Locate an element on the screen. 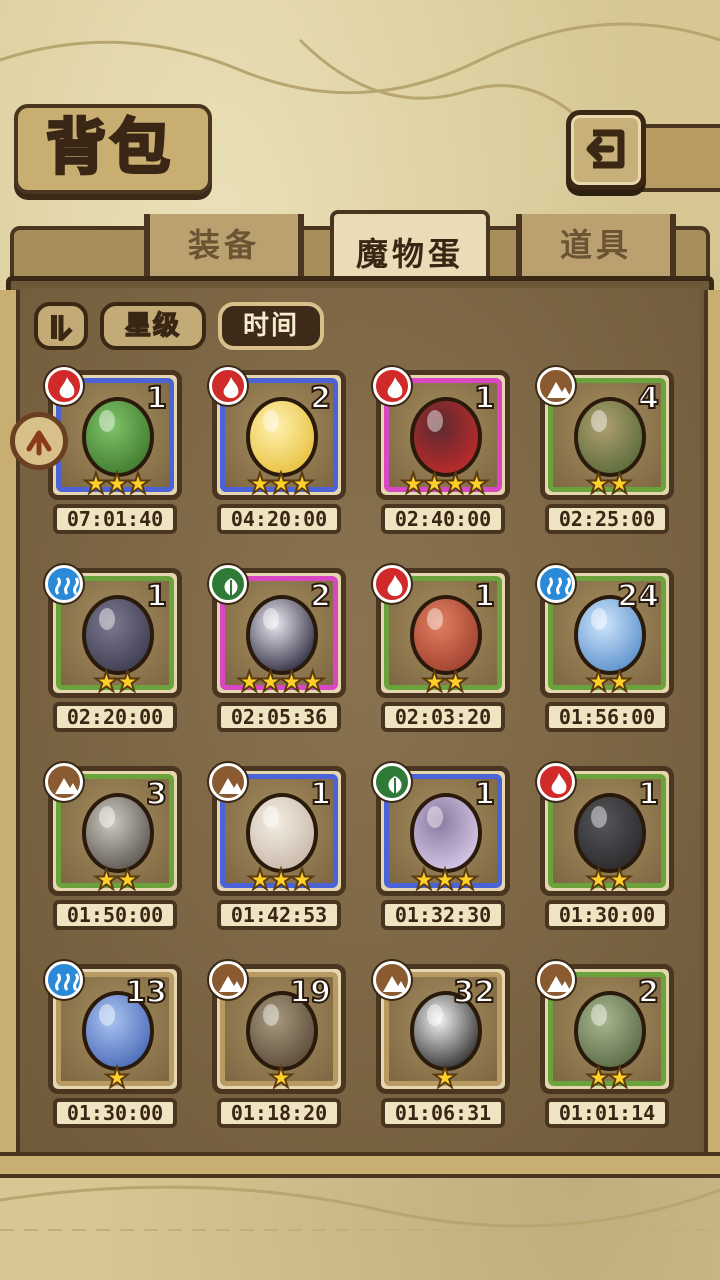 Image resolution: width=720 pixels, height=1280 pixels. hatch-timer: 01:06:31 is located at coordinates (443, 1113).